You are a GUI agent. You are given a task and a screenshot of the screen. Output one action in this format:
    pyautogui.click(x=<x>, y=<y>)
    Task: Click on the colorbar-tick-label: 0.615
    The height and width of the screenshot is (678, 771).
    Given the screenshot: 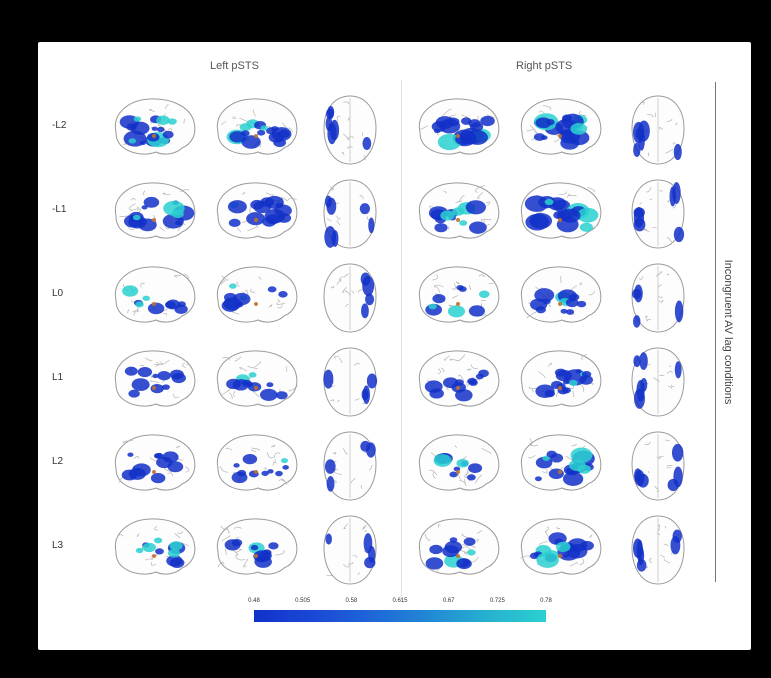 What is the action you would take?
    pyautogui.click(x=400, y=601)
    